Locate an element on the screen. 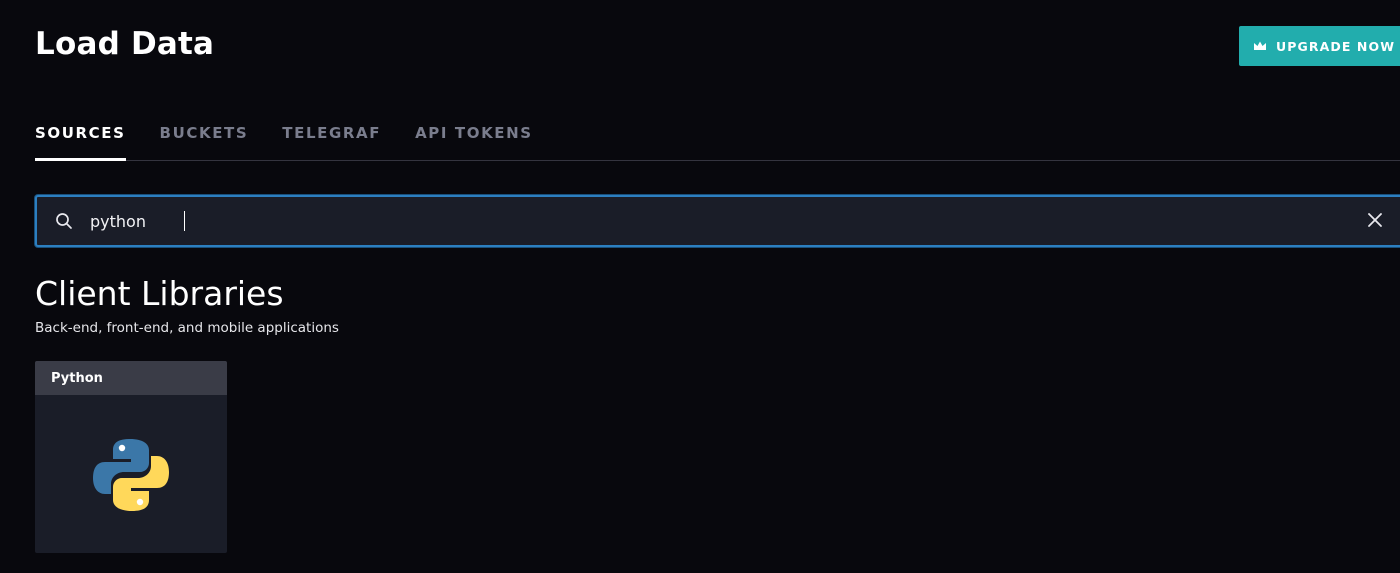  tab-bar: SOURCES BUCKETS TELEGRAF API TOKENS is located at coordinates (717, 139).